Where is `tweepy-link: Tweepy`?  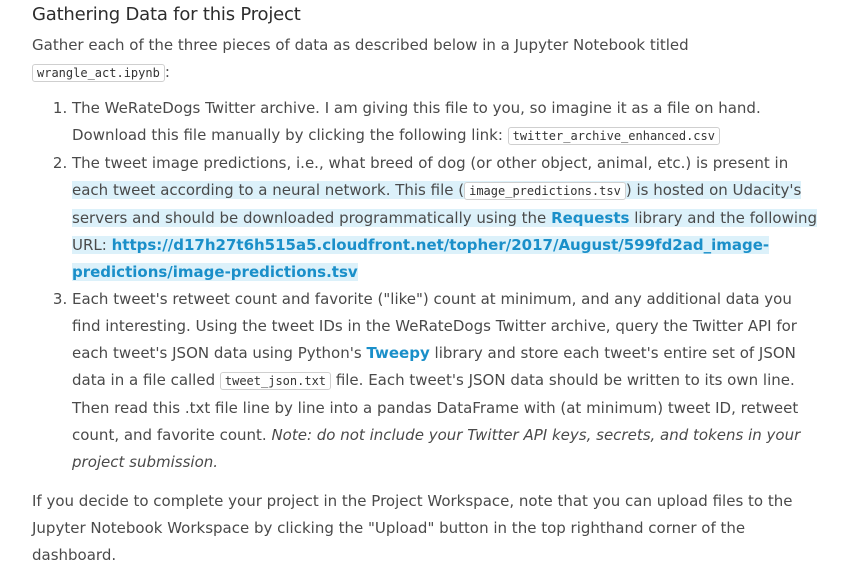
tweepy-link: Tweepy is located at coordinates (397, 353).